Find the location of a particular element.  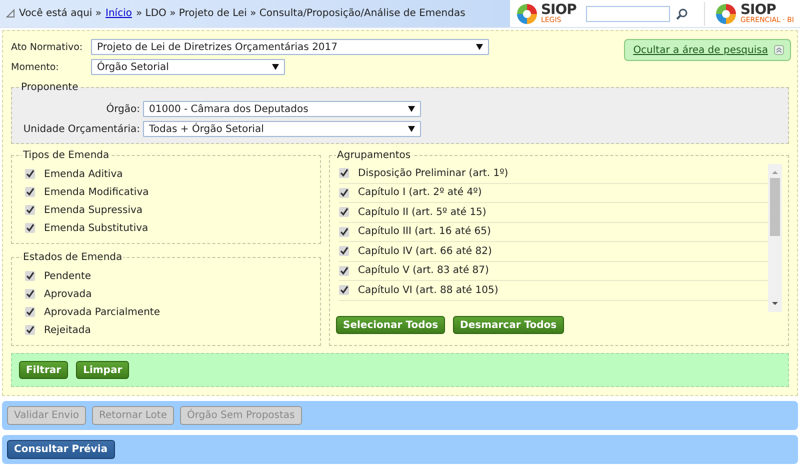

checkbox-label: Emenda Substitutiva is located at coordinates (96, 228).